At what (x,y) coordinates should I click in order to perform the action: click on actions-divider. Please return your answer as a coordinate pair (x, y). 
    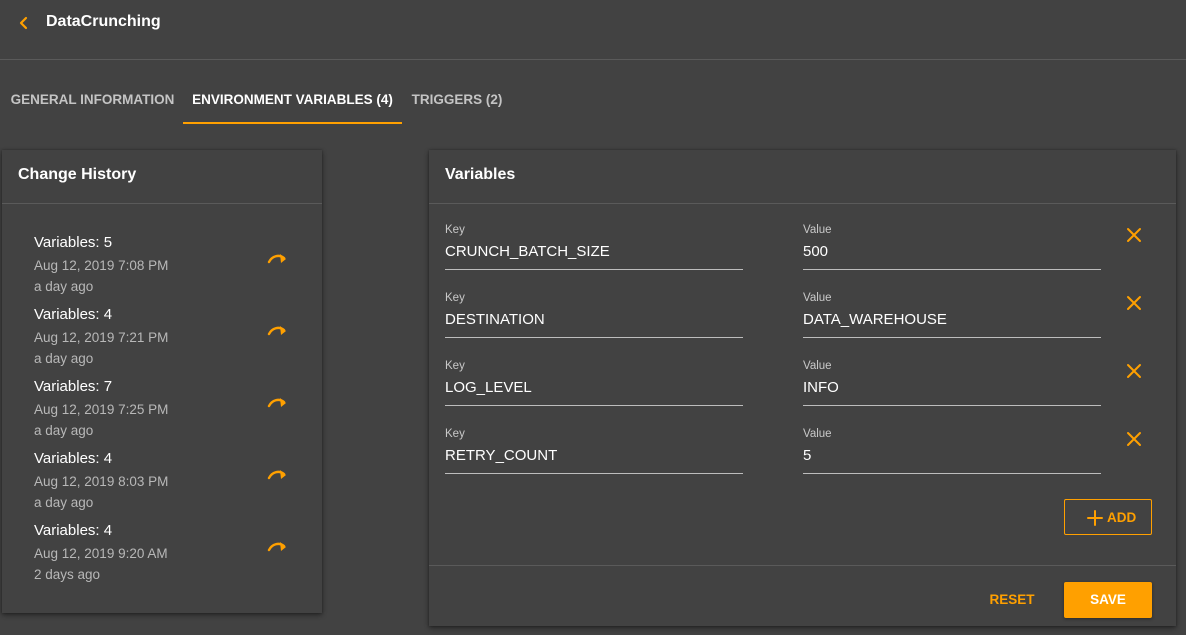
    Looking at the image, I should click on (802, 565).